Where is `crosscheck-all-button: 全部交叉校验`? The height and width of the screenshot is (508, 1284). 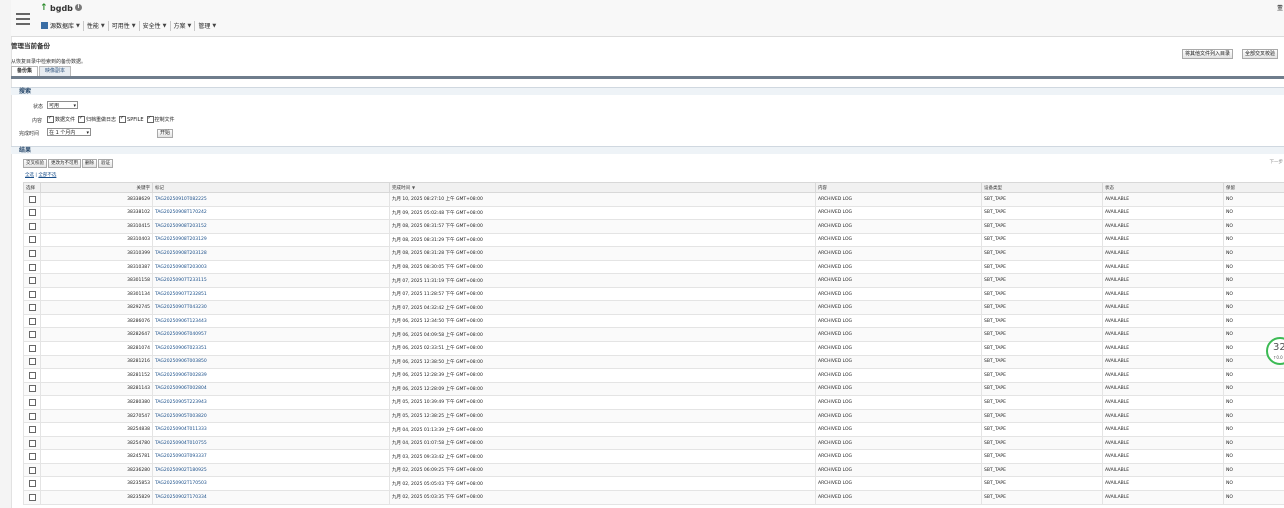 crosscheck-all-button: 全部交叉校验 is located at coordinates (1260, 54).